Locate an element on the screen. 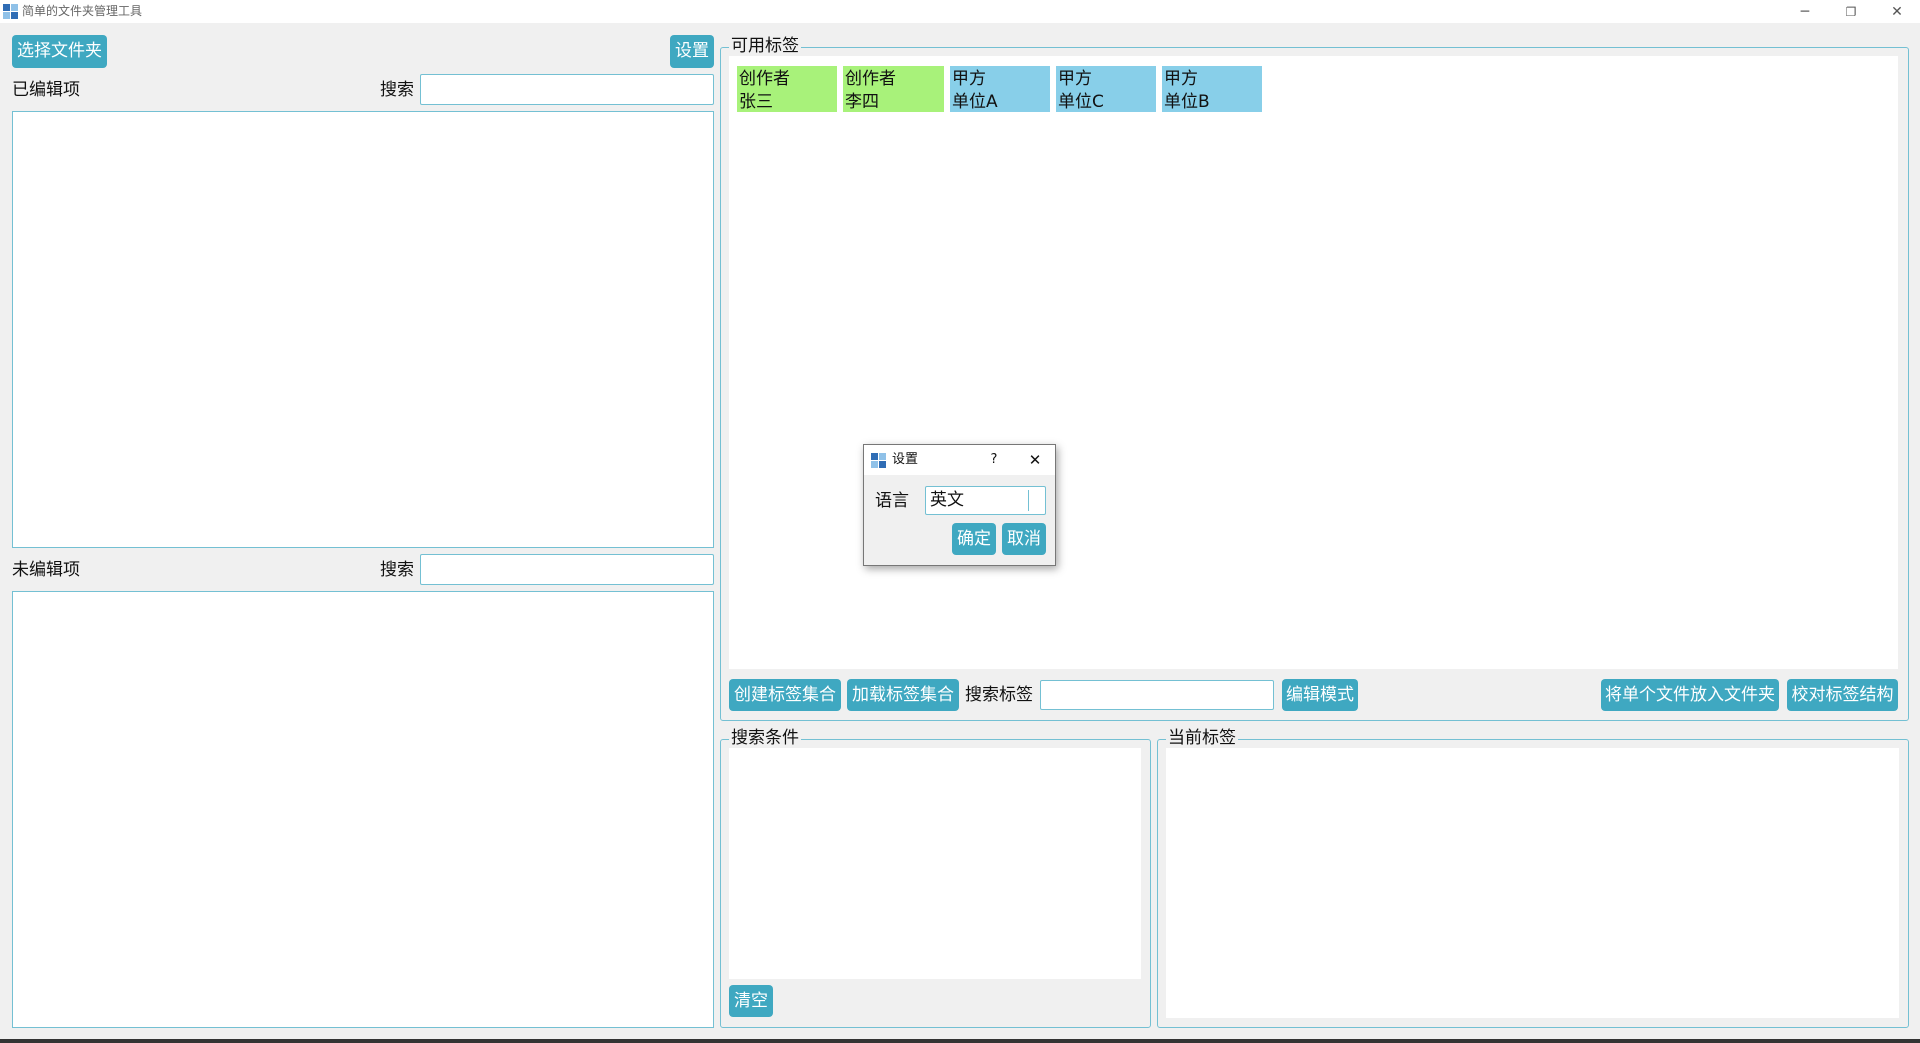 The height and width of the screenshot is (1043, 1920). search-conditions-title: 搜索条件 is located at coordinates (765, 738).